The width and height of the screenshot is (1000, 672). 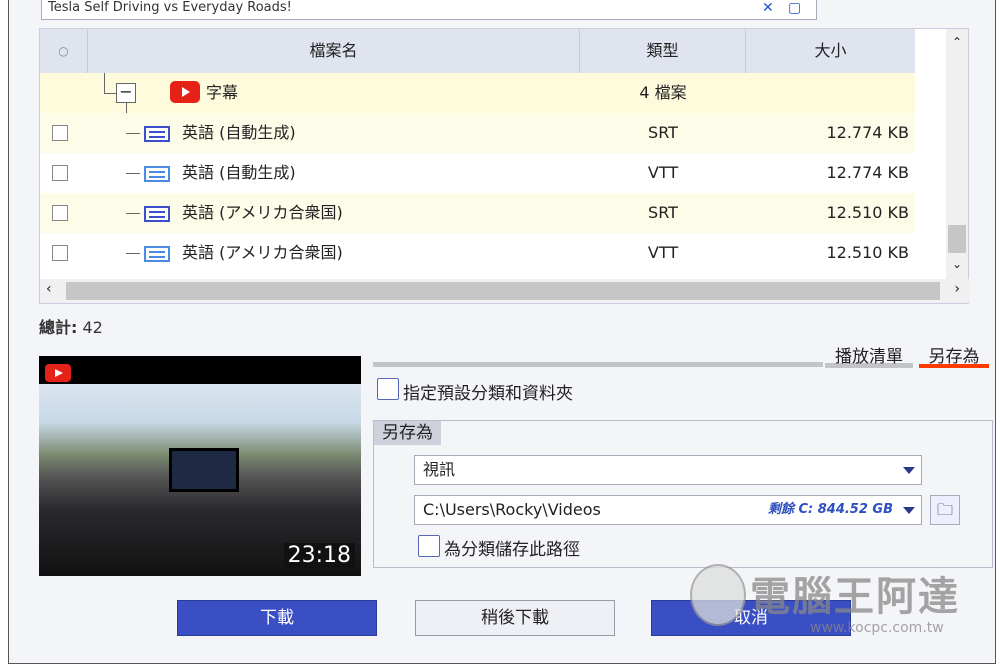 What do you see at coordinates (794, 8) in the screenshot?
I see `copy-icon: ▢` at bounding box center [794, 8].